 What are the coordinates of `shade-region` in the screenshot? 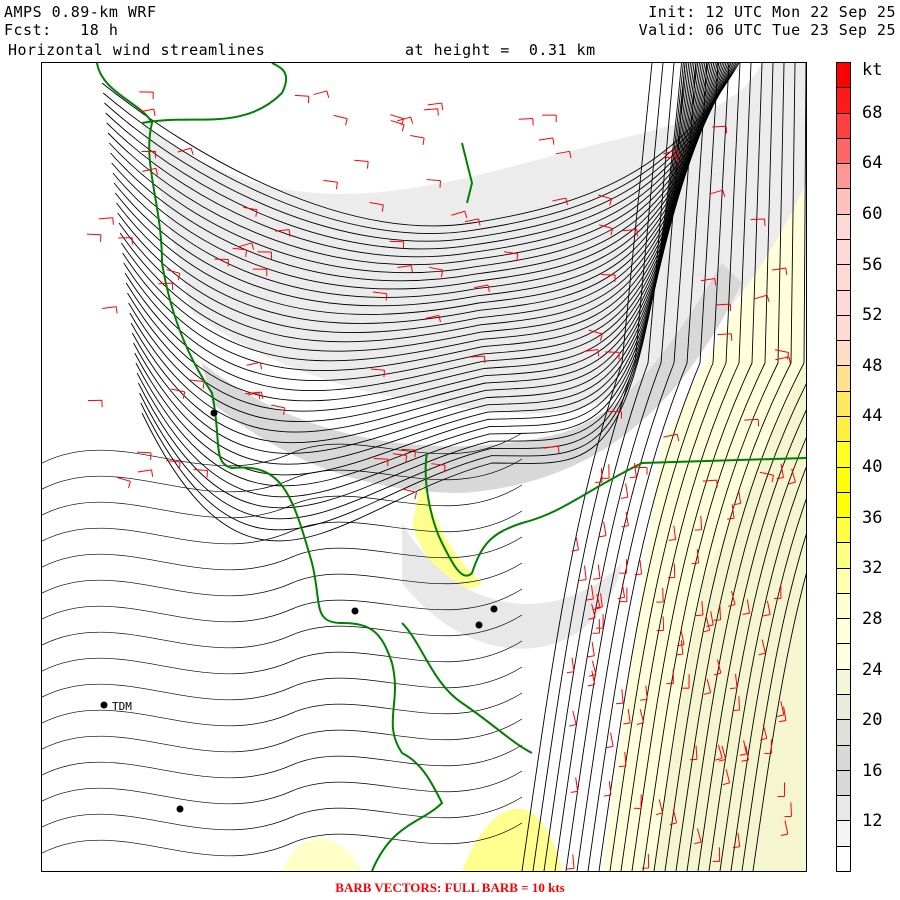 It's located at (512, 839).